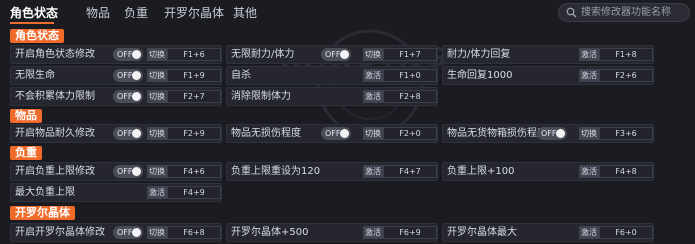 The width and height of the screenshot is (695, 244). Describe the element at coordinates (194, 133) in the screenshot. I see `hotkey-field: F2+9` at that location.